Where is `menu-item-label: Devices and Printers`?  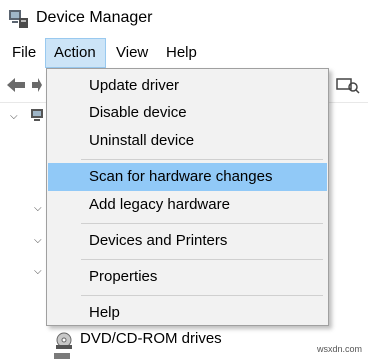 menu-item-label: Devices and Printers is located at coordinates (158, 240).